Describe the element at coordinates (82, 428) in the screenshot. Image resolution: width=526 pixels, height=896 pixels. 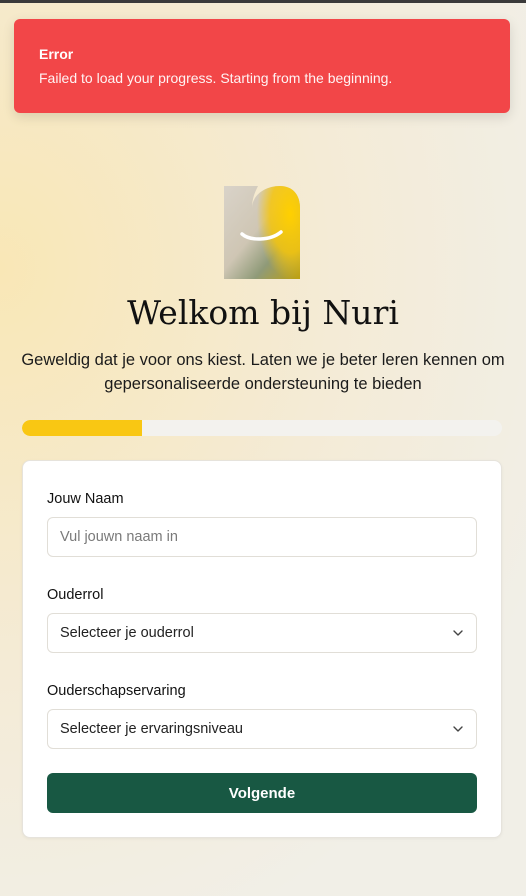
I see `progress-fill` at that location.